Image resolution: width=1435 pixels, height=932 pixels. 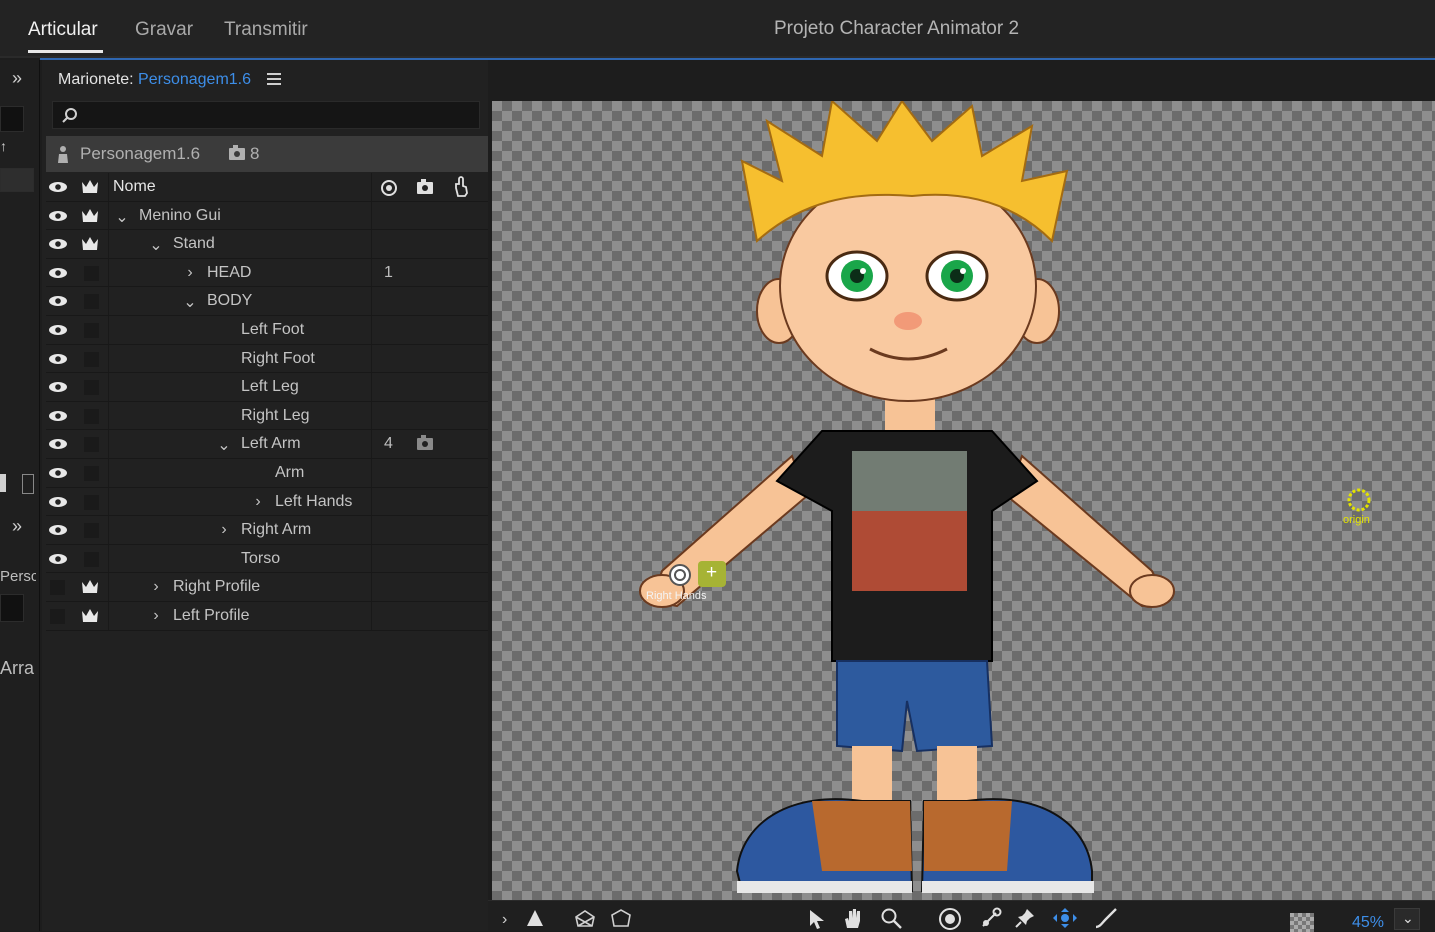 What do you see at coordinates (267, 587) in the screenshot?
I see `layer-row: › Right Profile` at bounding box center [267, 587].